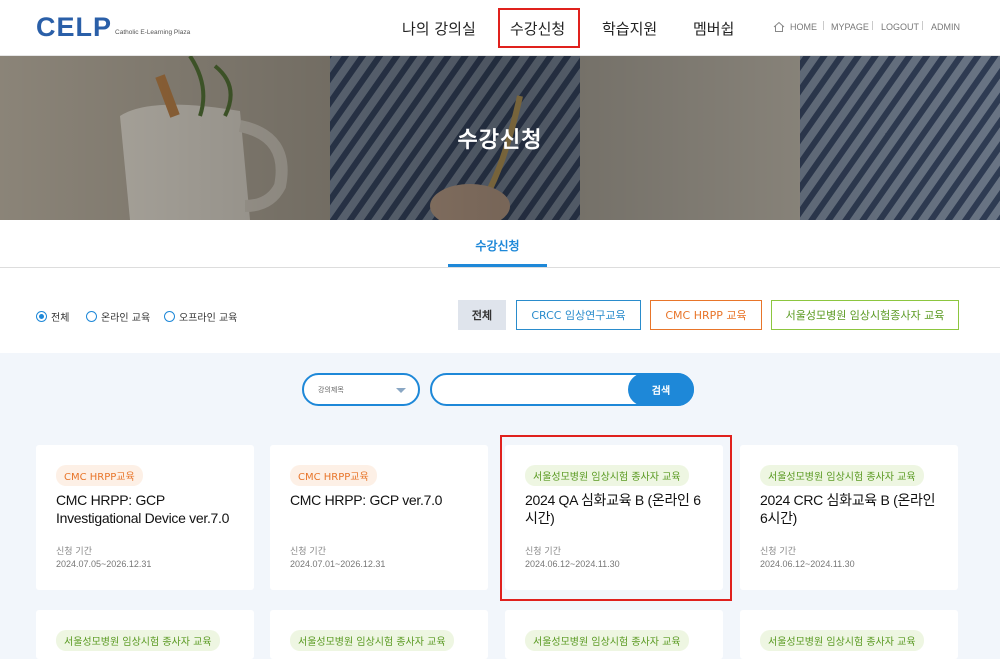  Describe the element at coordinates (713, 28) in the screenshot. I see `gnb-membership: 멤버쉽` at that location.